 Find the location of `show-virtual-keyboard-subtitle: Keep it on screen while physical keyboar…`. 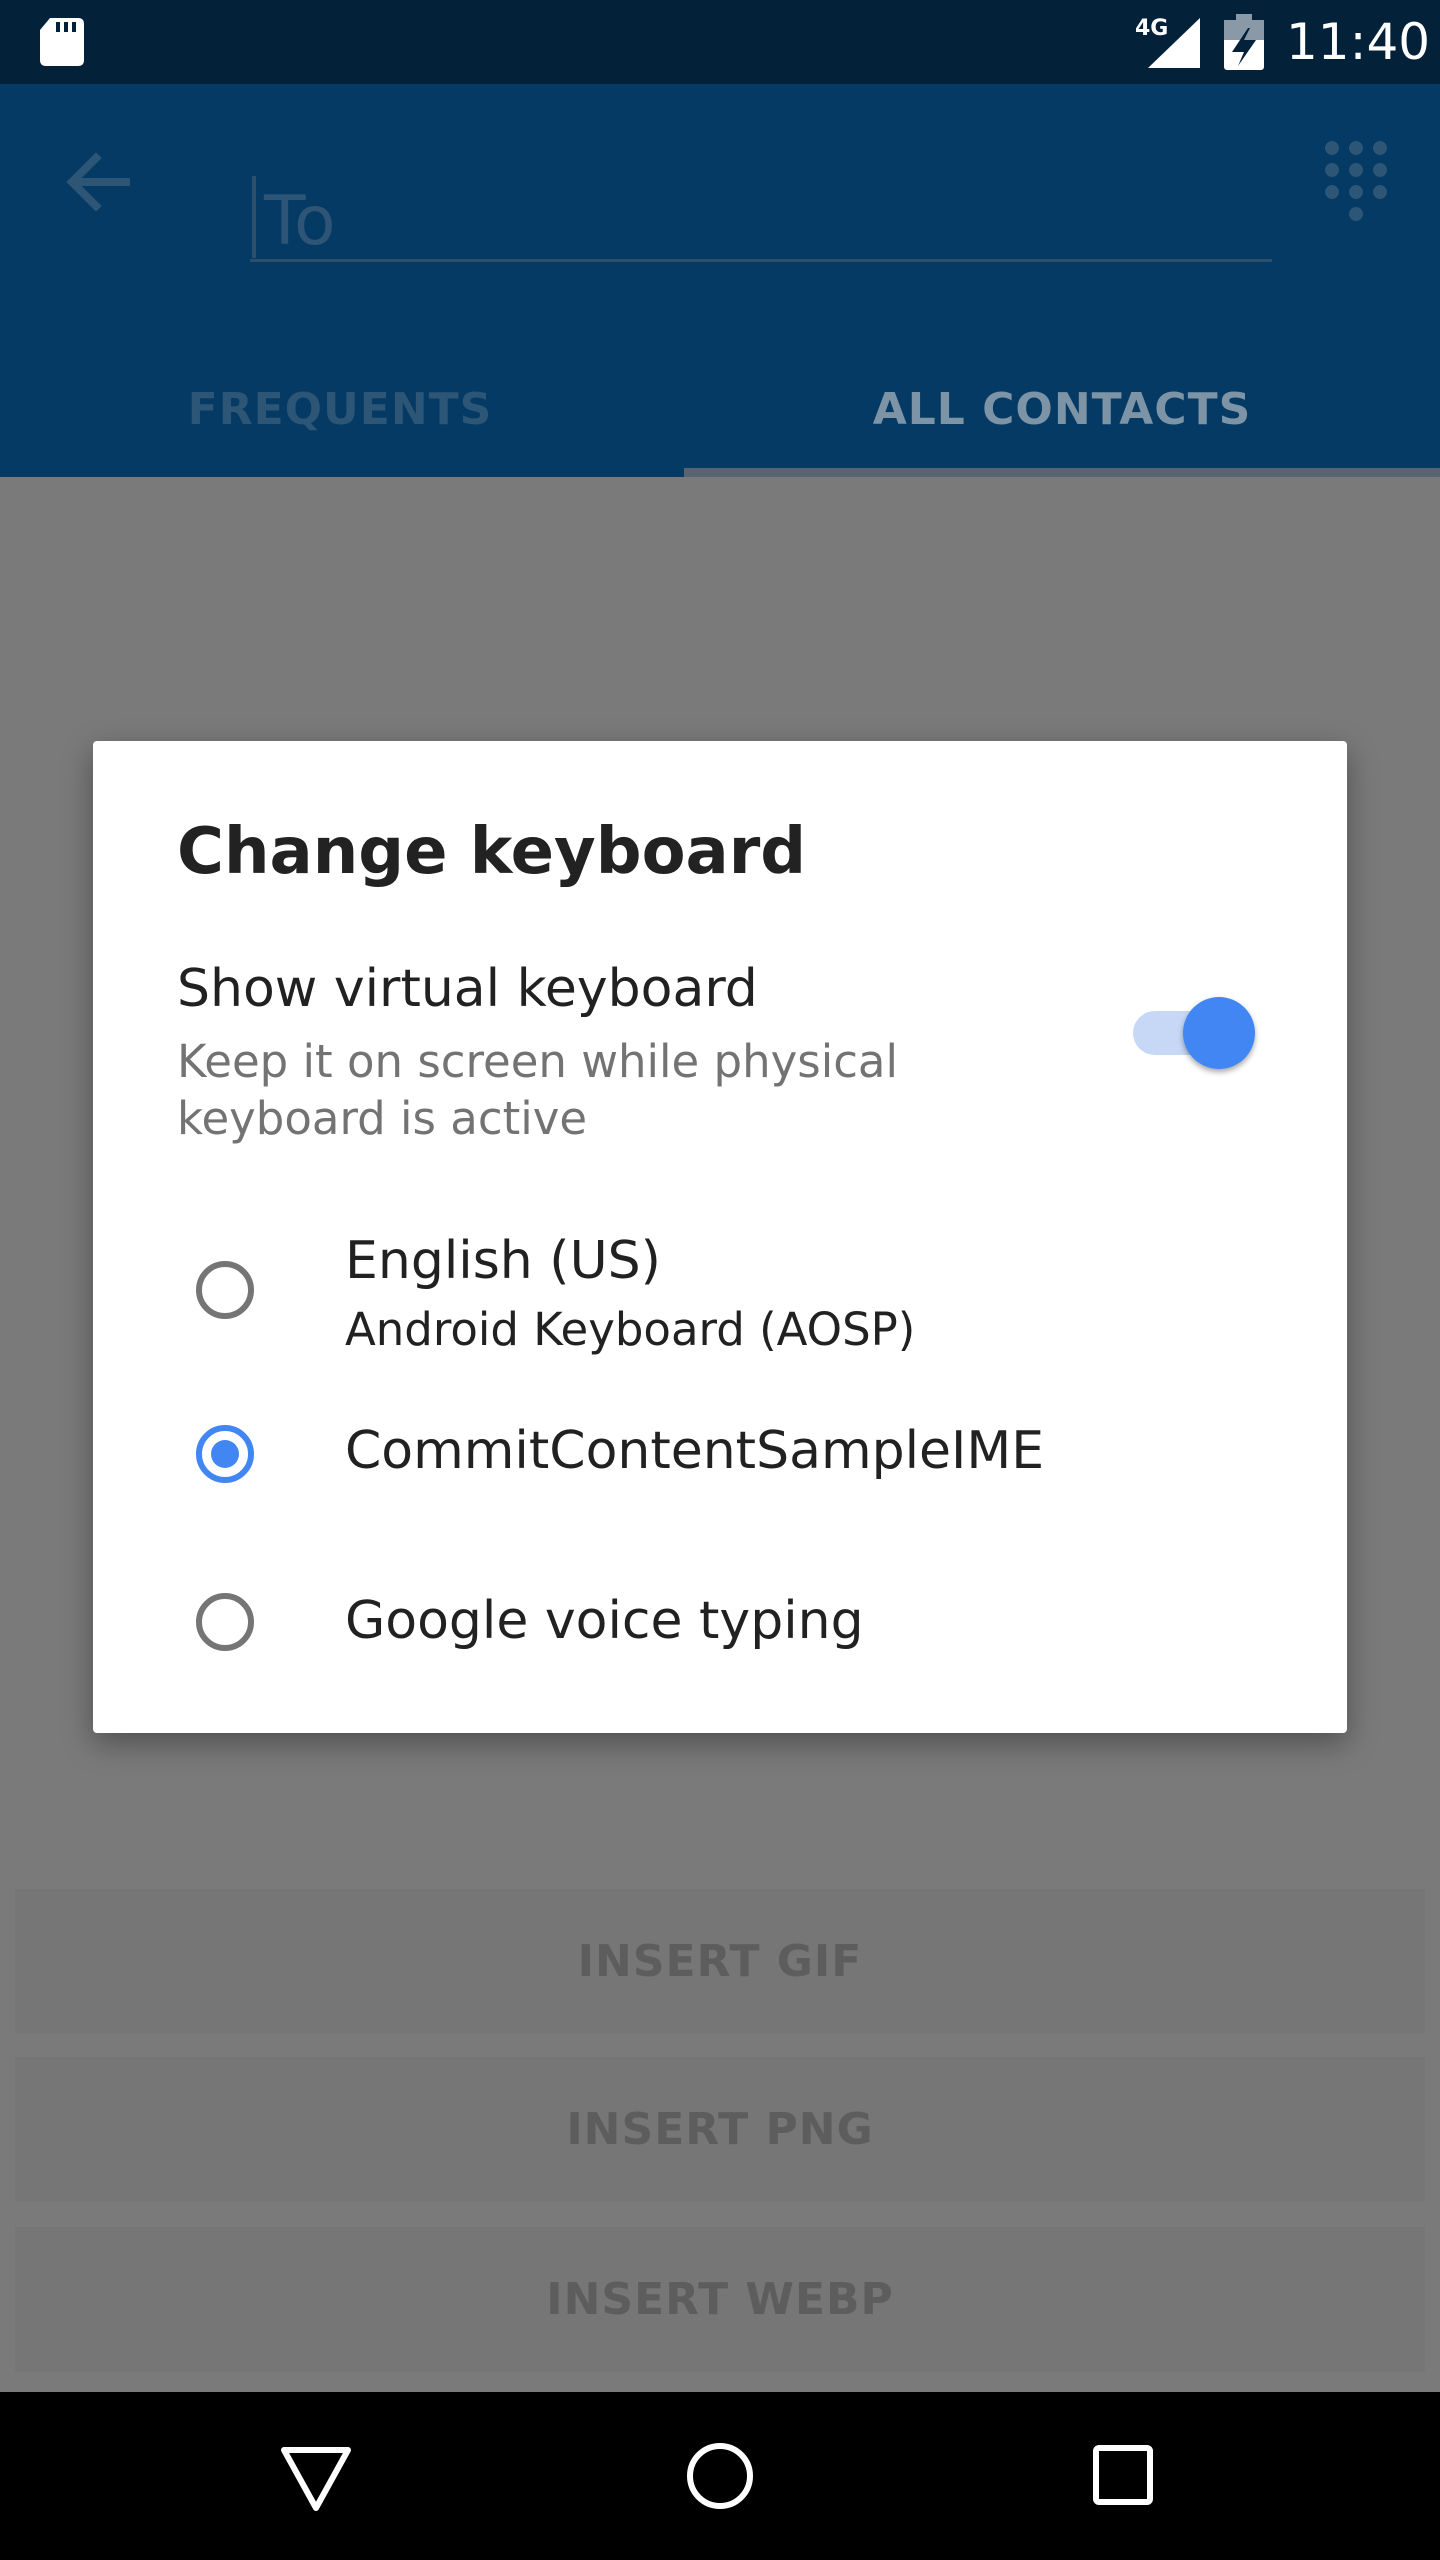

show-virtual-keyboard-subtitle: Keep it on screen while physical keyboar… is located at coordinates (538, 1090).